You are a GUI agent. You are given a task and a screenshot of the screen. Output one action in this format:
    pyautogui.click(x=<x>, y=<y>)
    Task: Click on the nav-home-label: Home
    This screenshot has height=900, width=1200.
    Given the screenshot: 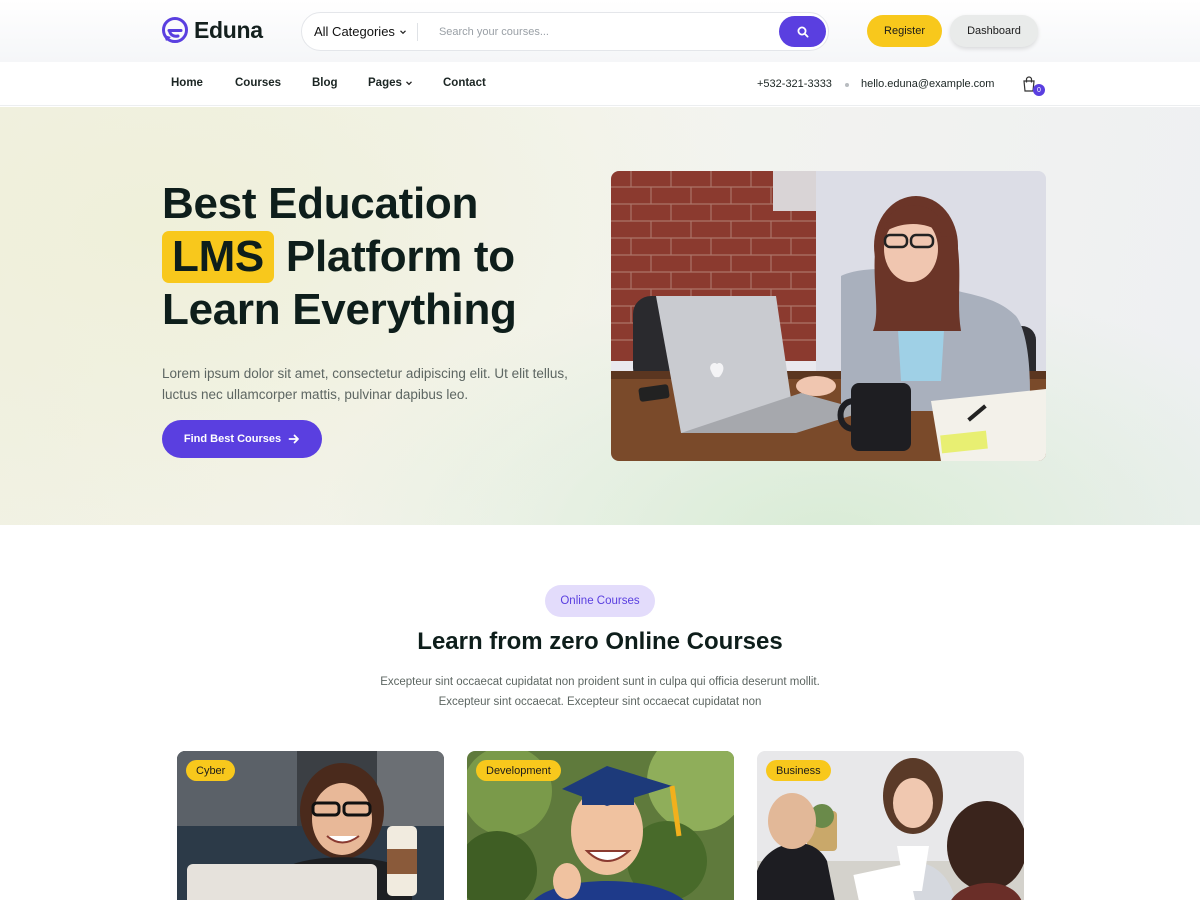 What is the action you would take?
    pyautogui.click(x=187, y=83)
    